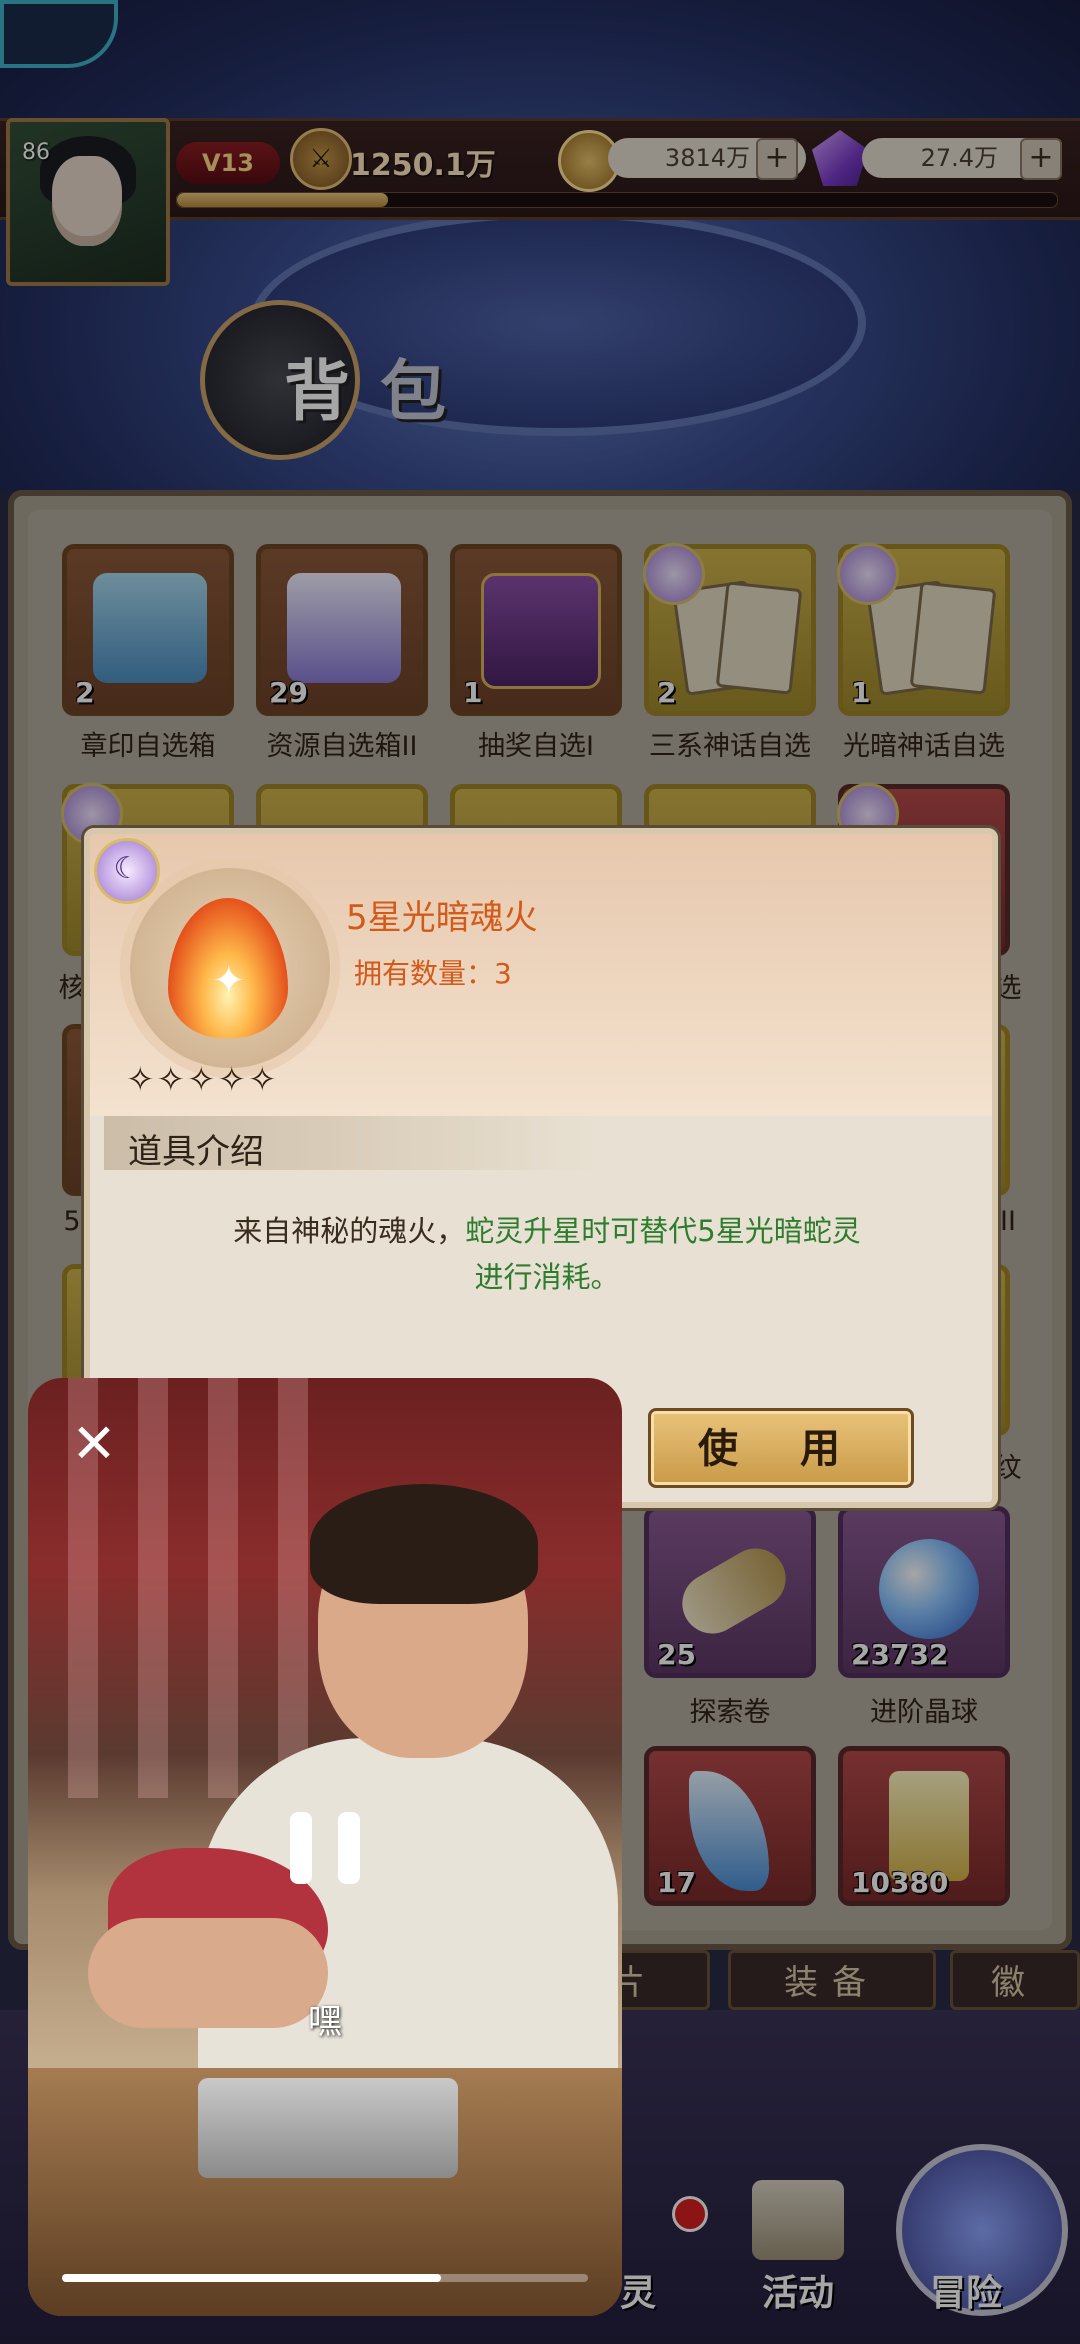  I want to click on video-person-hair, so click(424, 1544).